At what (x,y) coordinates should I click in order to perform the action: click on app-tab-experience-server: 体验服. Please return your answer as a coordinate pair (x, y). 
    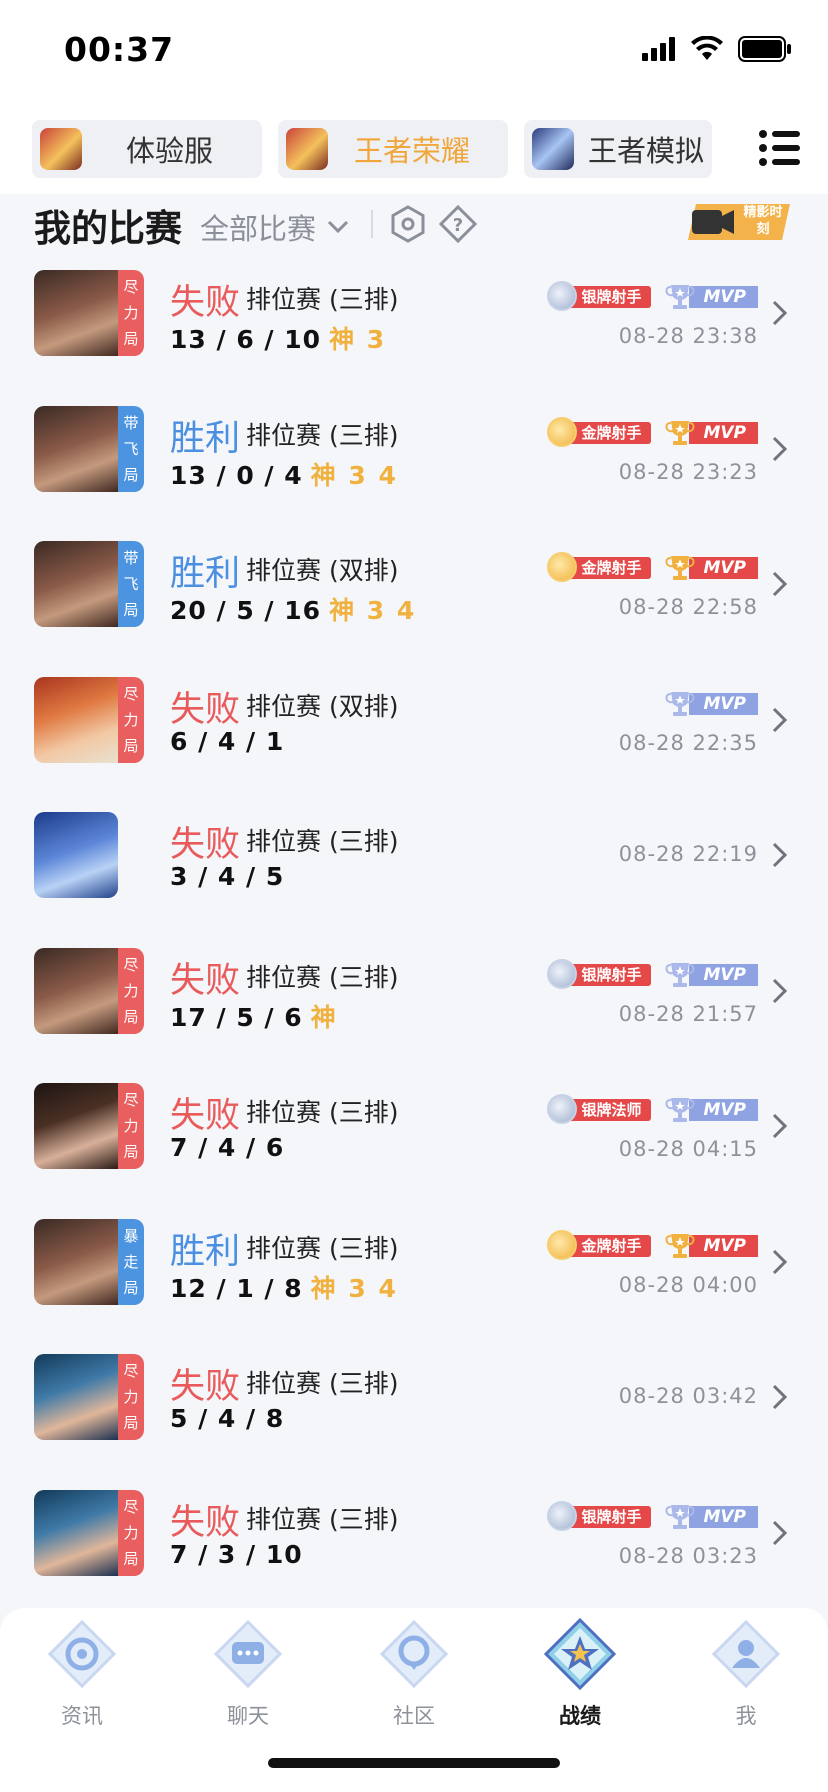
    Looking at the image, I should click on (147, 149).